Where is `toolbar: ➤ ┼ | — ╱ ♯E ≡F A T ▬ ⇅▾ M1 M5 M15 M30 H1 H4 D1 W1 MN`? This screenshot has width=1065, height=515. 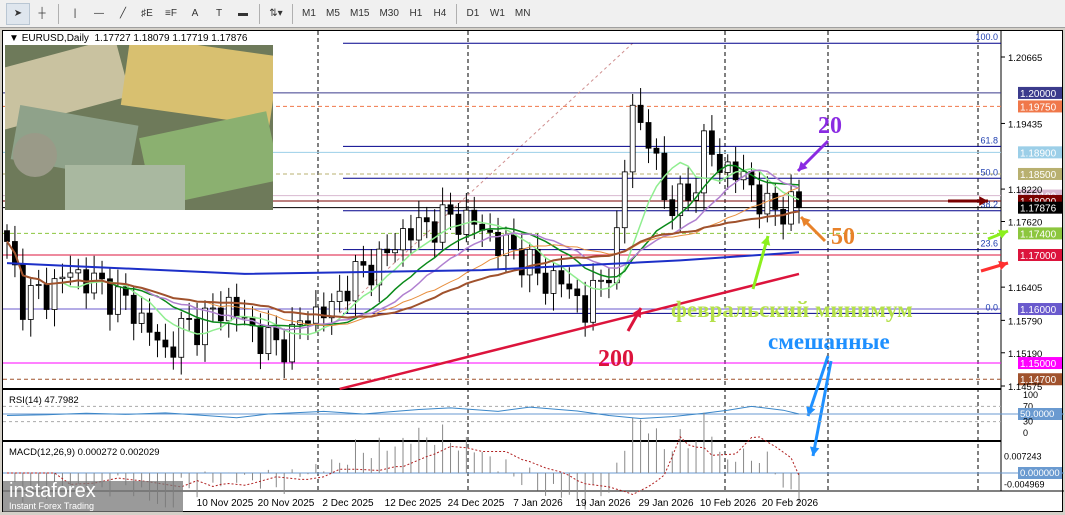
toolbar: ➤ ┼ | — ╱ ♯E ≡F A T ▬ ⇅▾ M1 M5 M15 M30 H1 H4 D1 W1 MN is located at coordinates (532, 14).